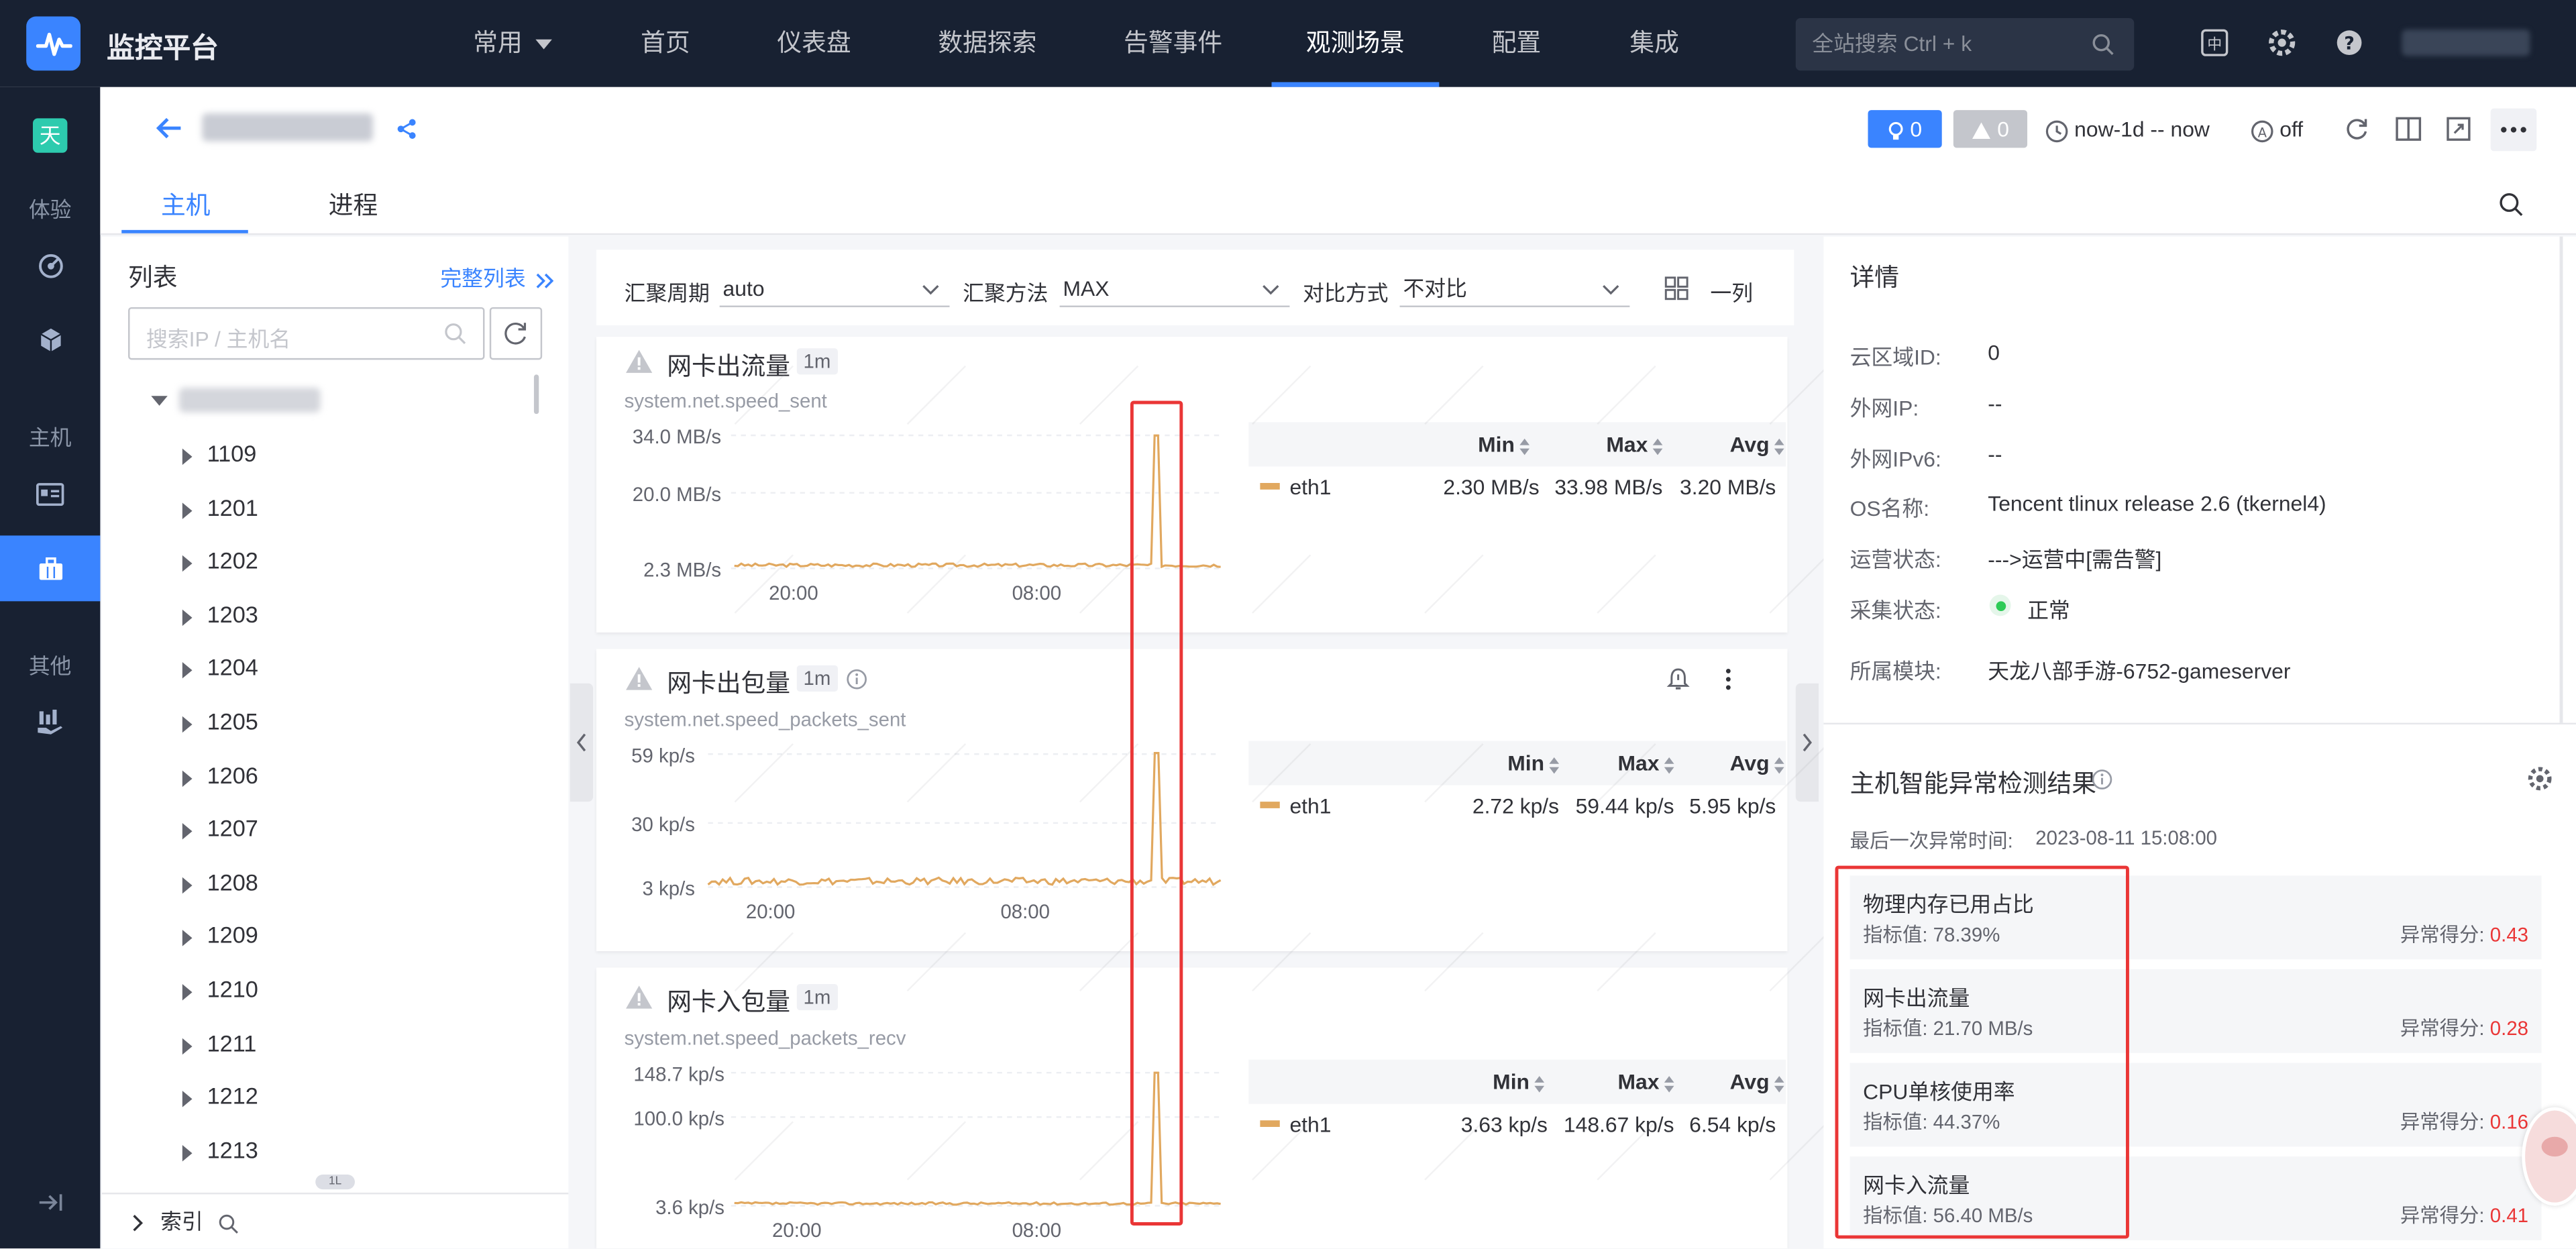 The height and width of the screenshot is (1249, 2576). I want to click on details-scrollbar, so click(2561, 479).